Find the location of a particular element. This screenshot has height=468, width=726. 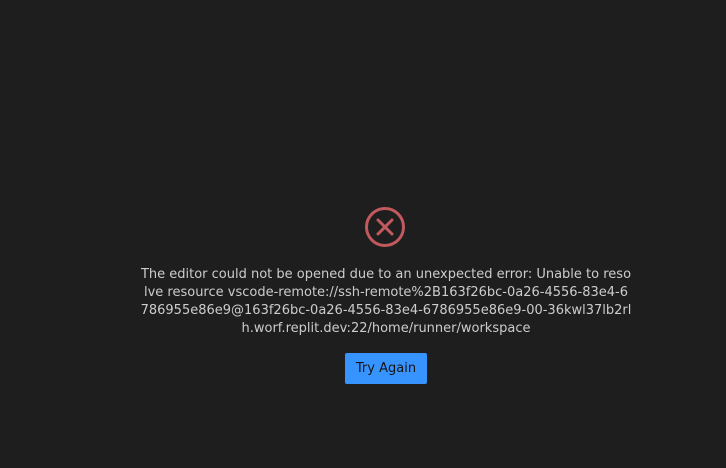

try-again-button: Try Again is located at coordinates (386, 368).